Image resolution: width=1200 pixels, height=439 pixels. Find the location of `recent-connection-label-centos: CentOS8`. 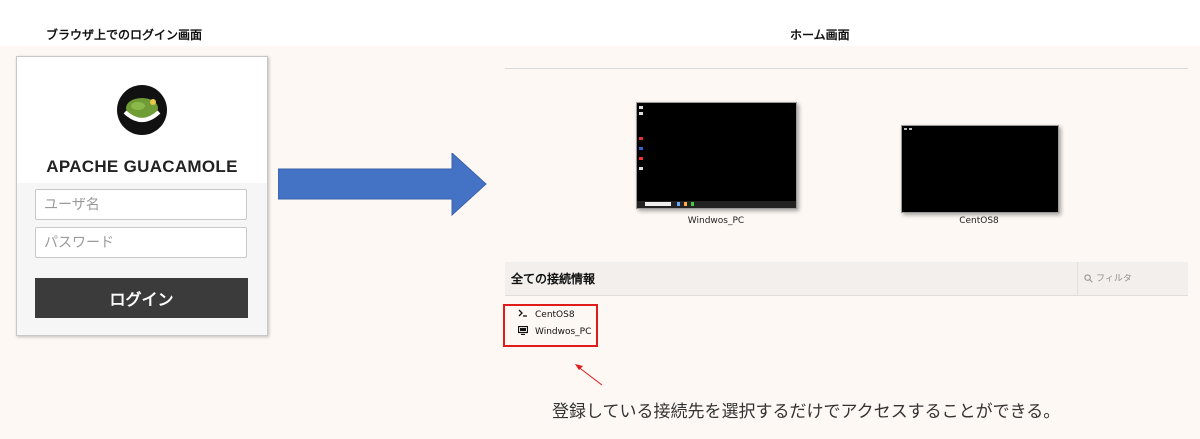

recent-connection-label-centos: CentOS8 is located at coordinates (979, 221).